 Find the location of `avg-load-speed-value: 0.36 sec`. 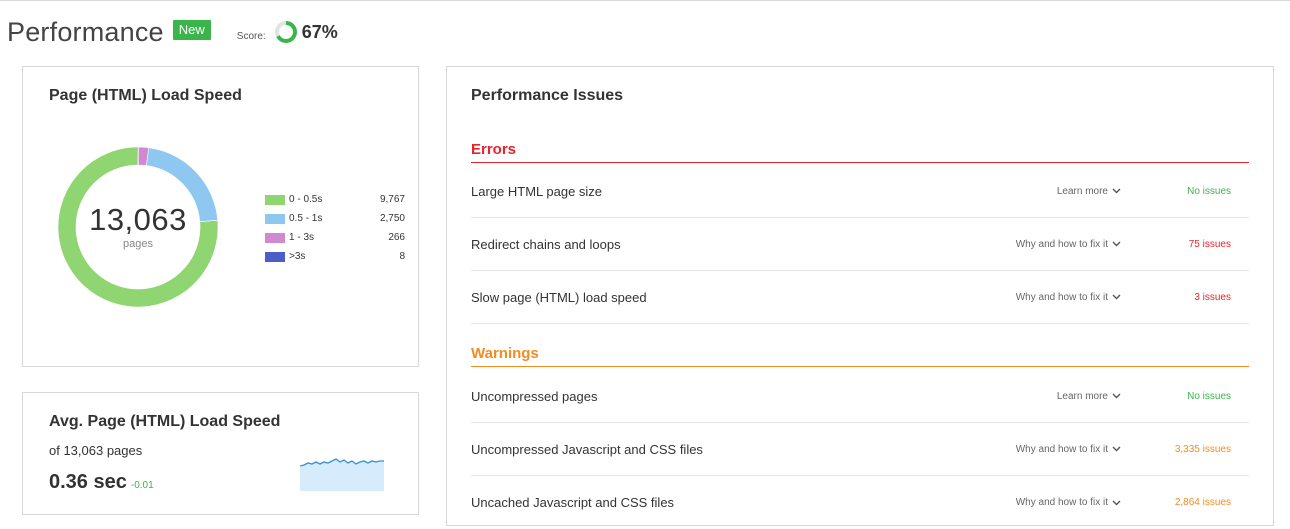

avg-load-speed-value: 0.36 sec is located at coordinates (88, 482).